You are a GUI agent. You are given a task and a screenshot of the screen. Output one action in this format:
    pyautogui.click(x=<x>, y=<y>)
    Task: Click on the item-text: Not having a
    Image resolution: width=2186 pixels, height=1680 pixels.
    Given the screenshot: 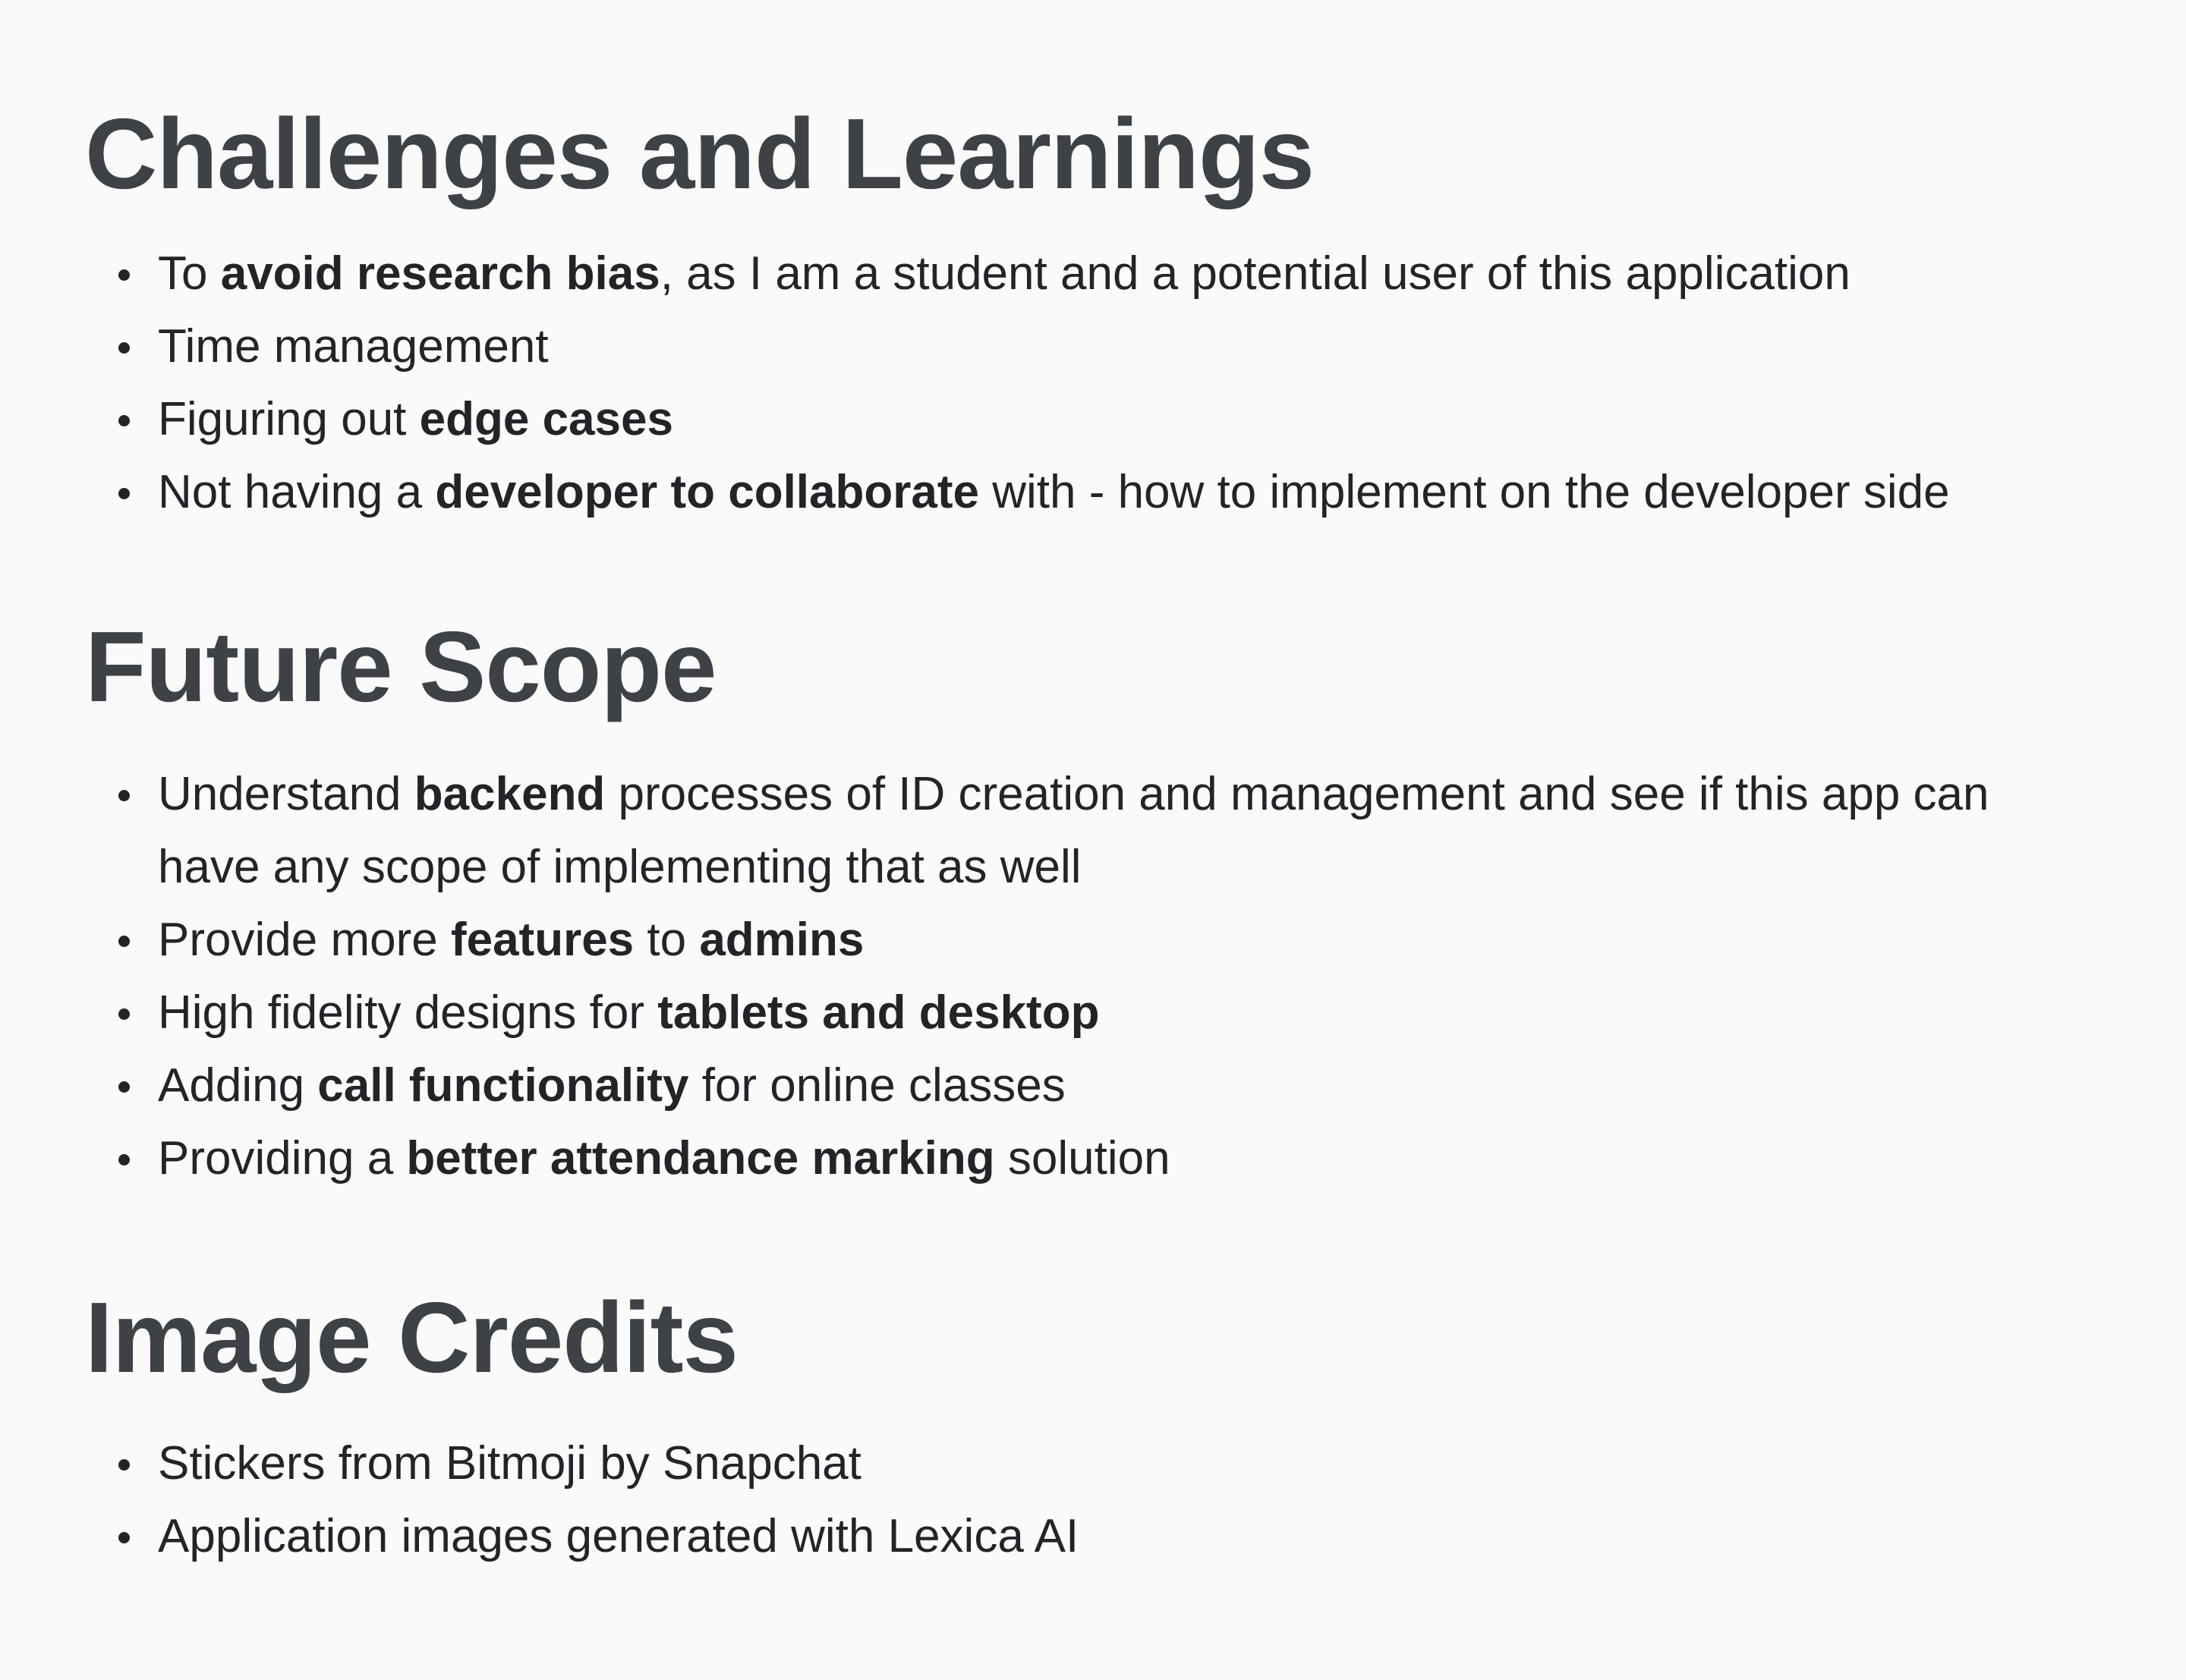 What is the action you would take?
    pyautogui.click(x=297, y=492)
    